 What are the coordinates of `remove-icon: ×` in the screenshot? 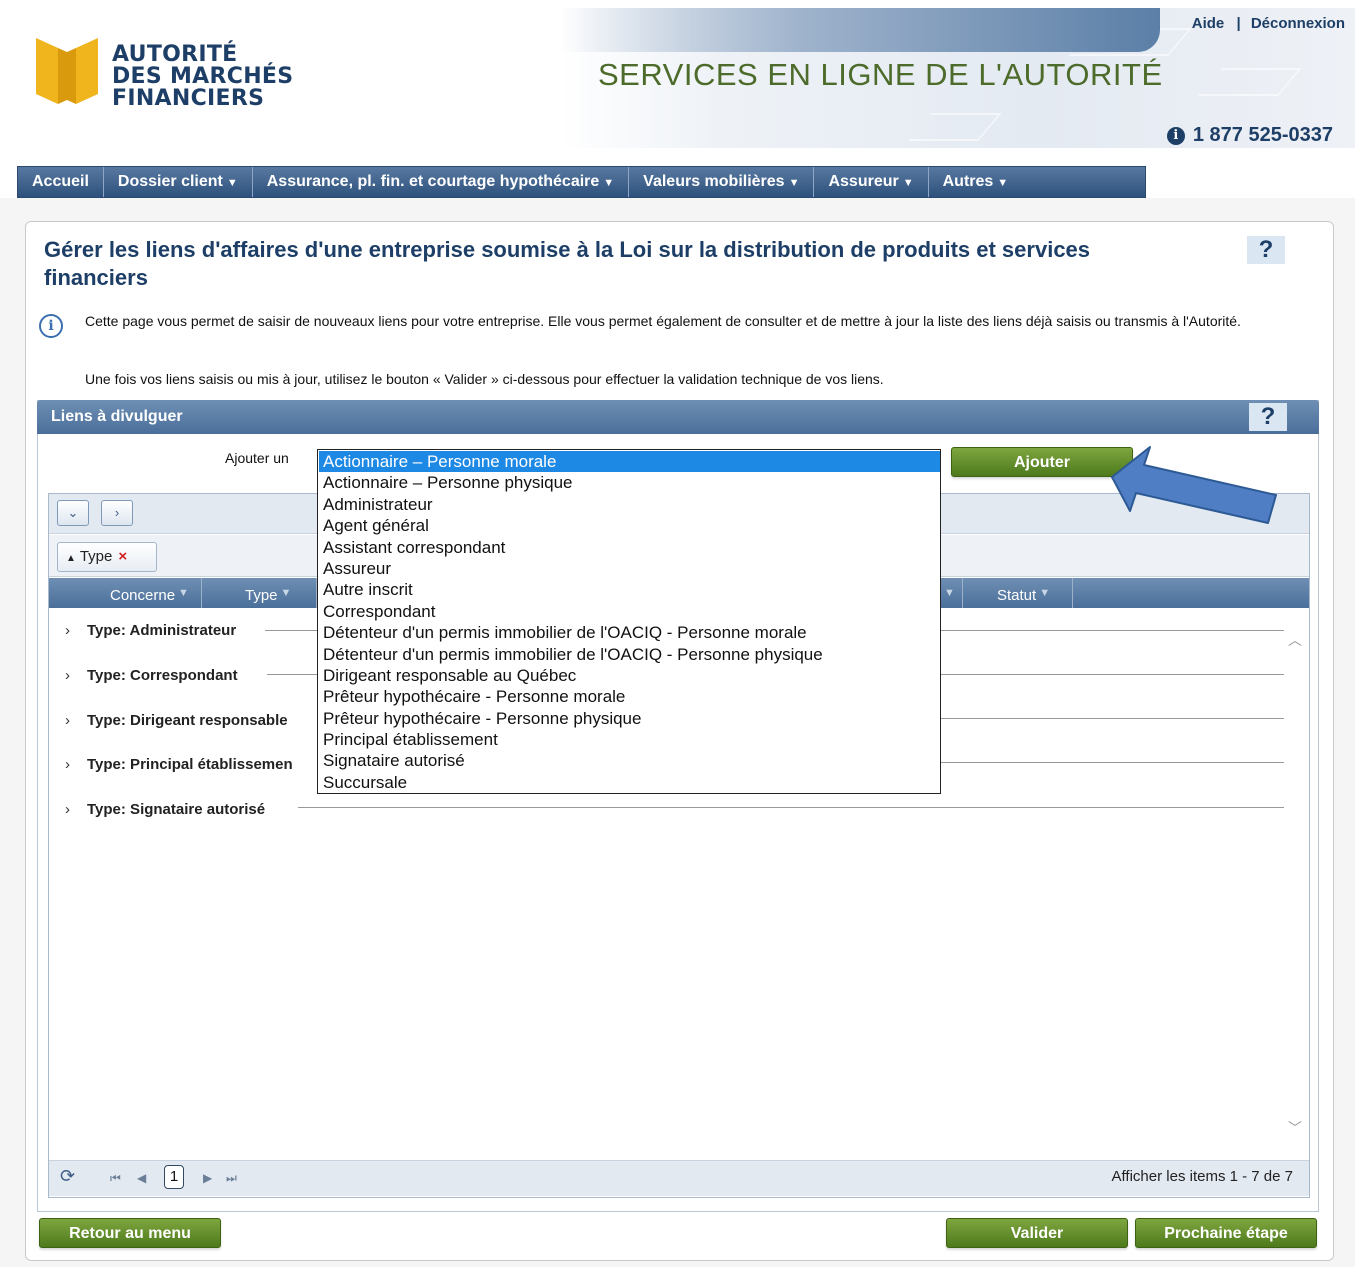 It's located at (122, 556).